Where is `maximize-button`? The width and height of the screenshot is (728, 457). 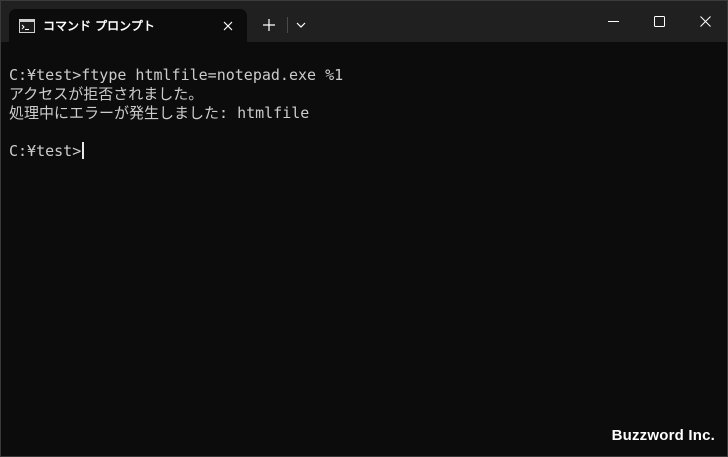 maximize-button is located at coordinates (659, 21).